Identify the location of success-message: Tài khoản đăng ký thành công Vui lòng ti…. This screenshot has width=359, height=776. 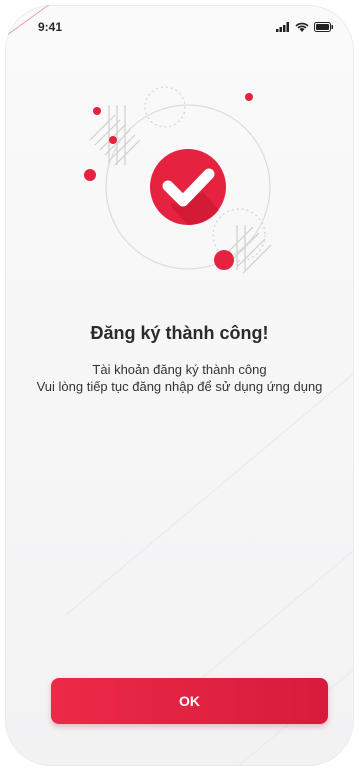
(179, 378).